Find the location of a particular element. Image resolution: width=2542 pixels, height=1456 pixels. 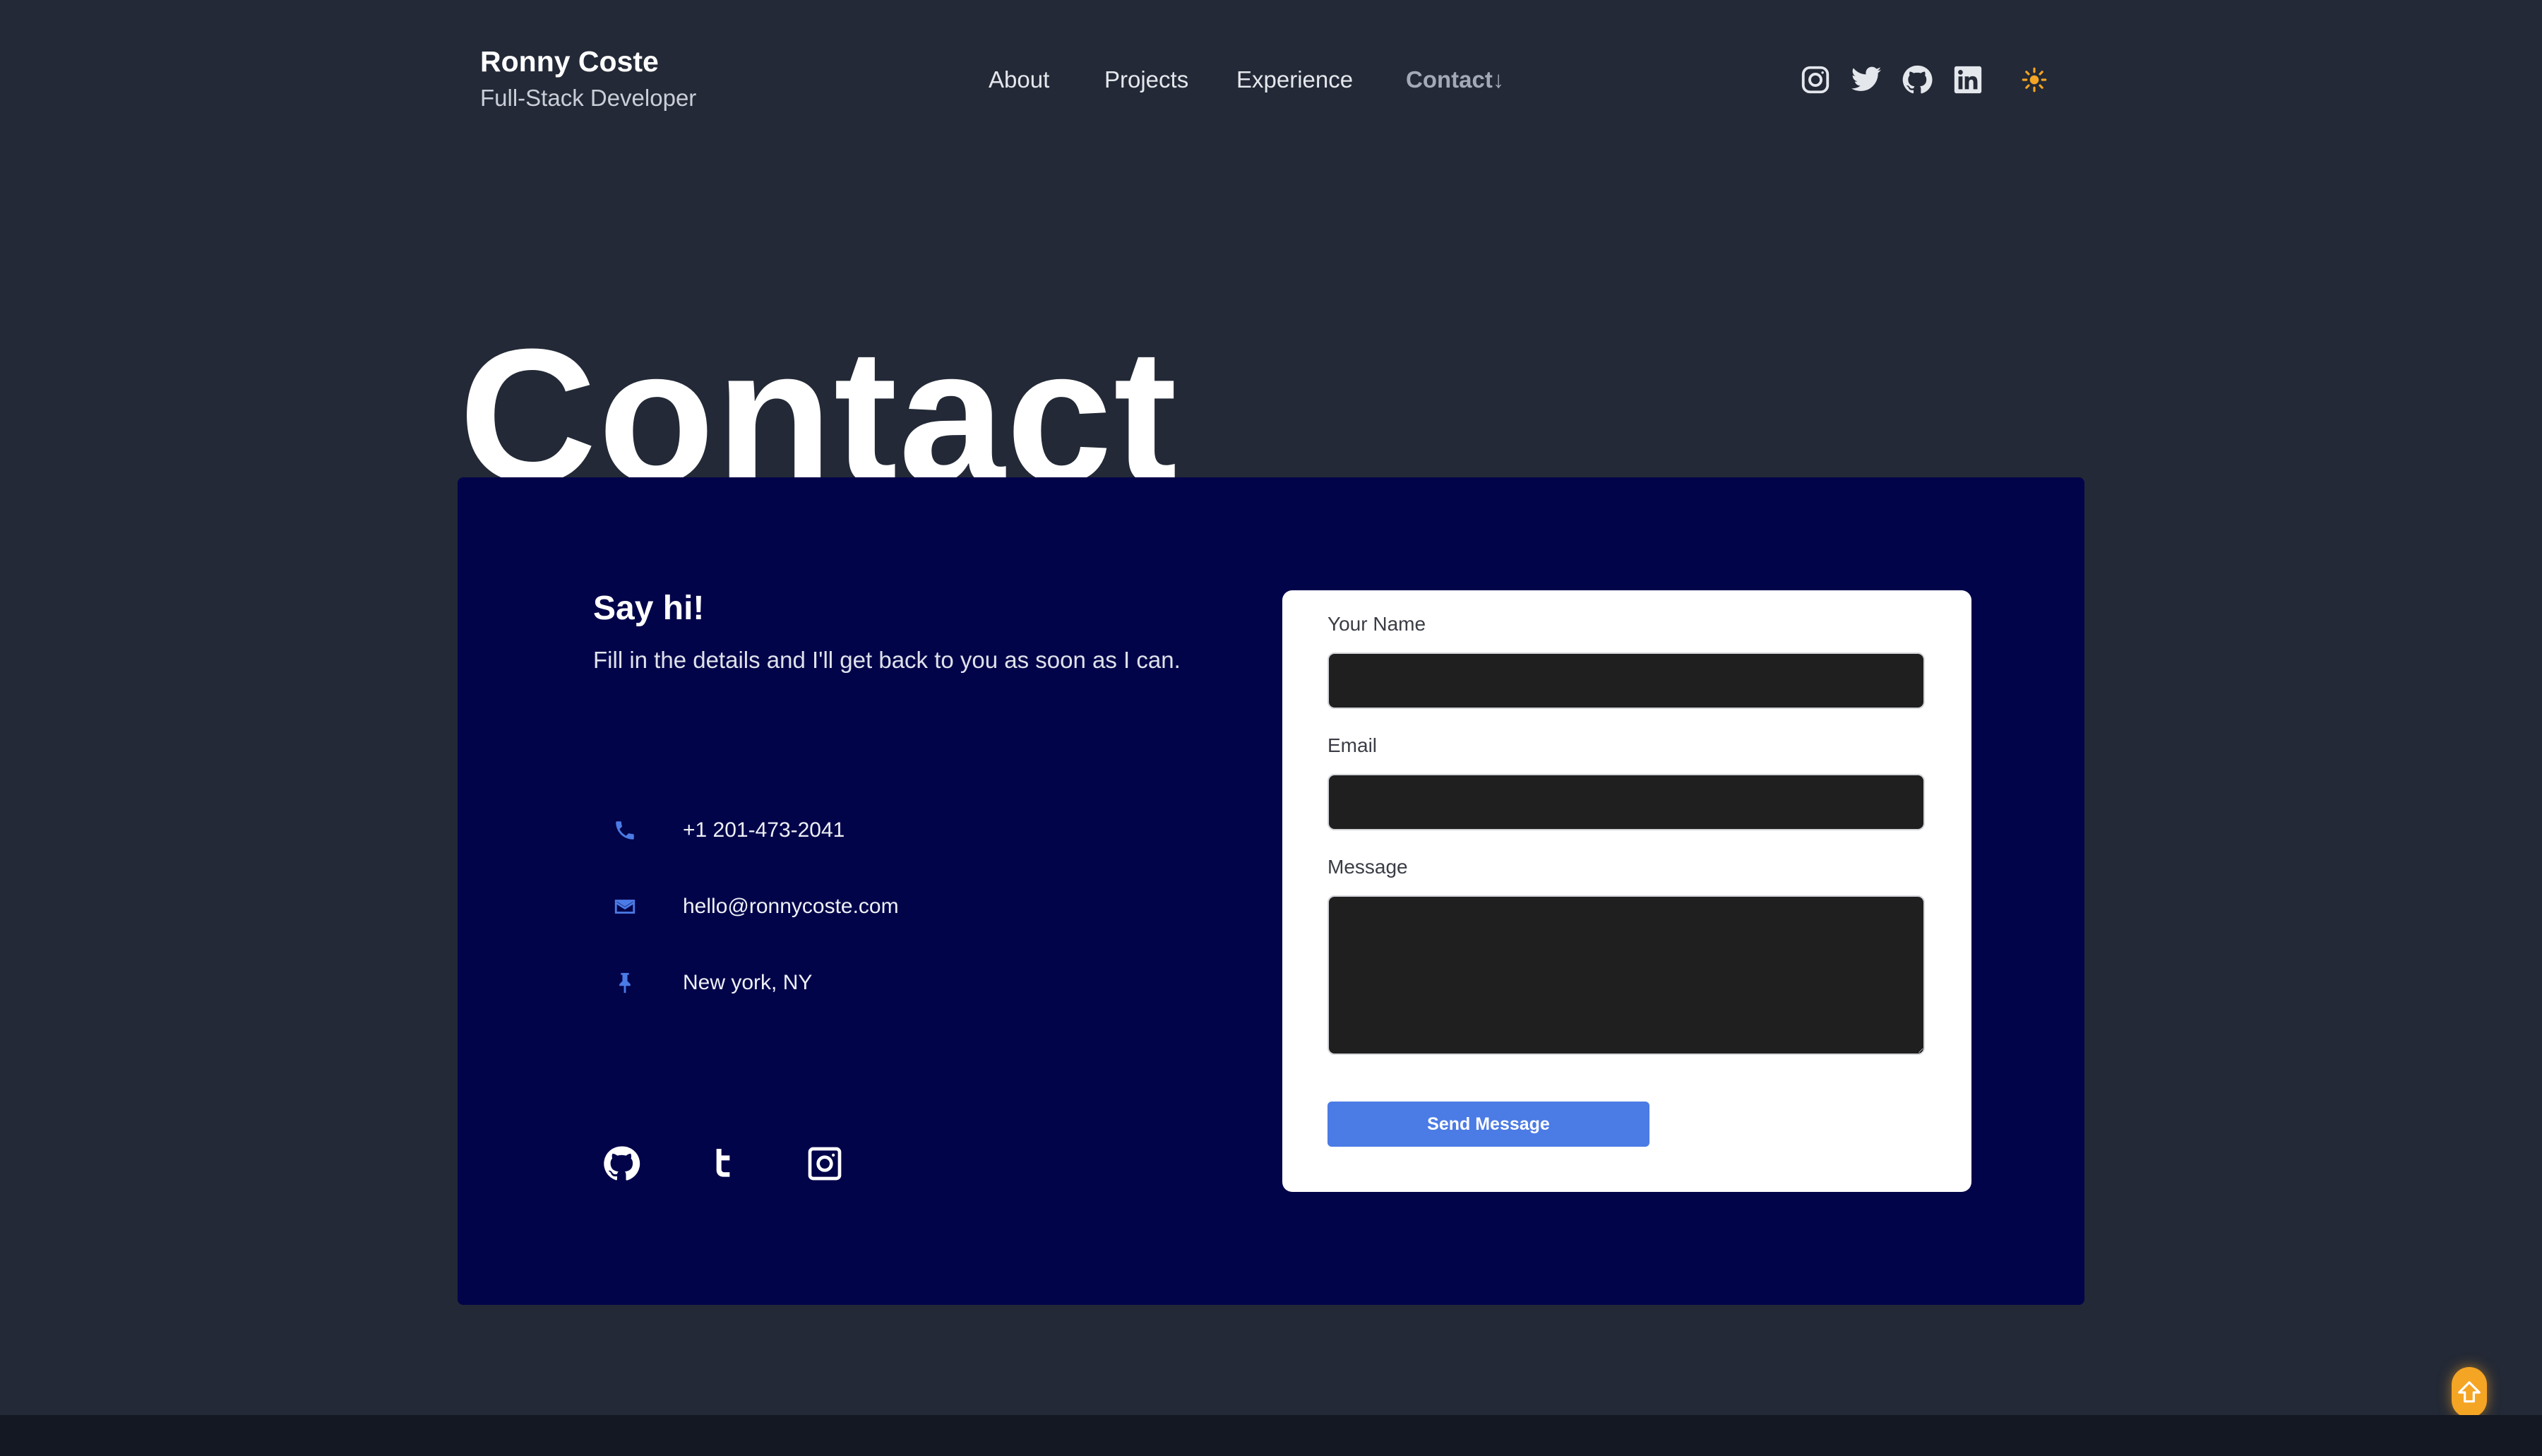

pin-icon is located at coordinates (625, 983).